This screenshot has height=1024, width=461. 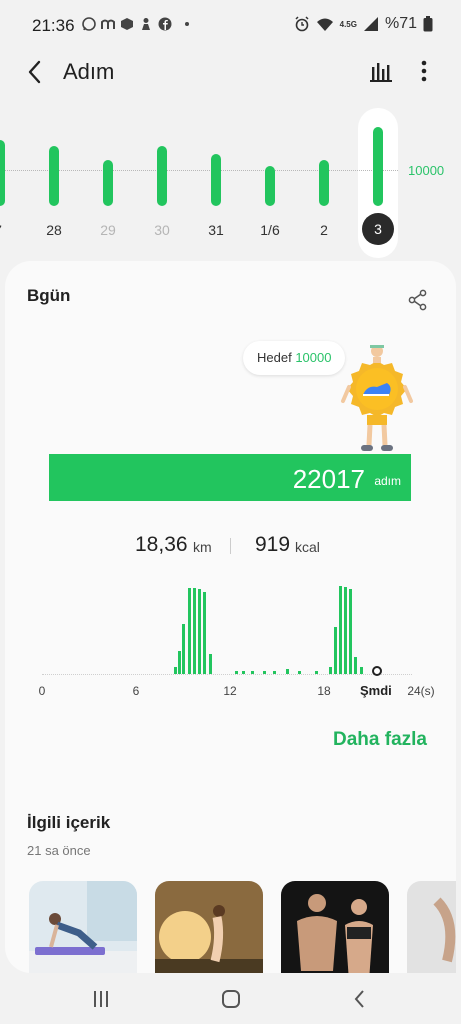 What do you see at coordinates (216, 230) in the screenshot?
I see `day-label: 31` at bounding box center [216, 230].